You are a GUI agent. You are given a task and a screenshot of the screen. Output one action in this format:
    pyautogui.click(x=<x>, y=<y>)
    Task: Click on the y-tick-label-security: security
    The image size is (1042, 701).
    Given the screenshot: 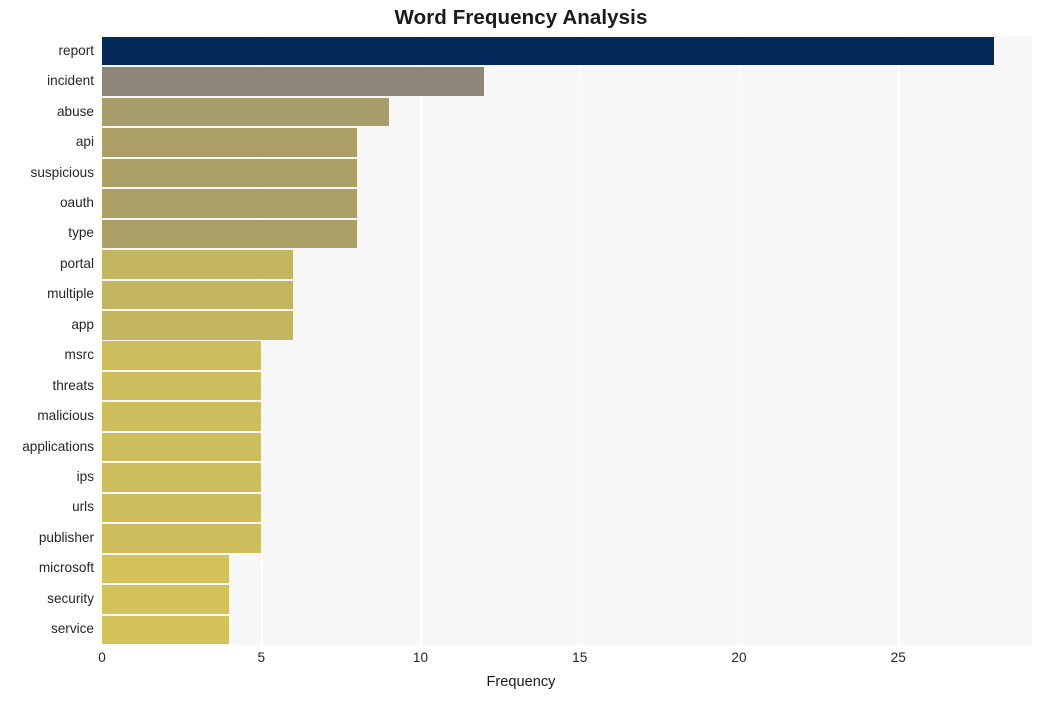 What is the action you would take?
    pyautogui.click(x=70, y=598)
    